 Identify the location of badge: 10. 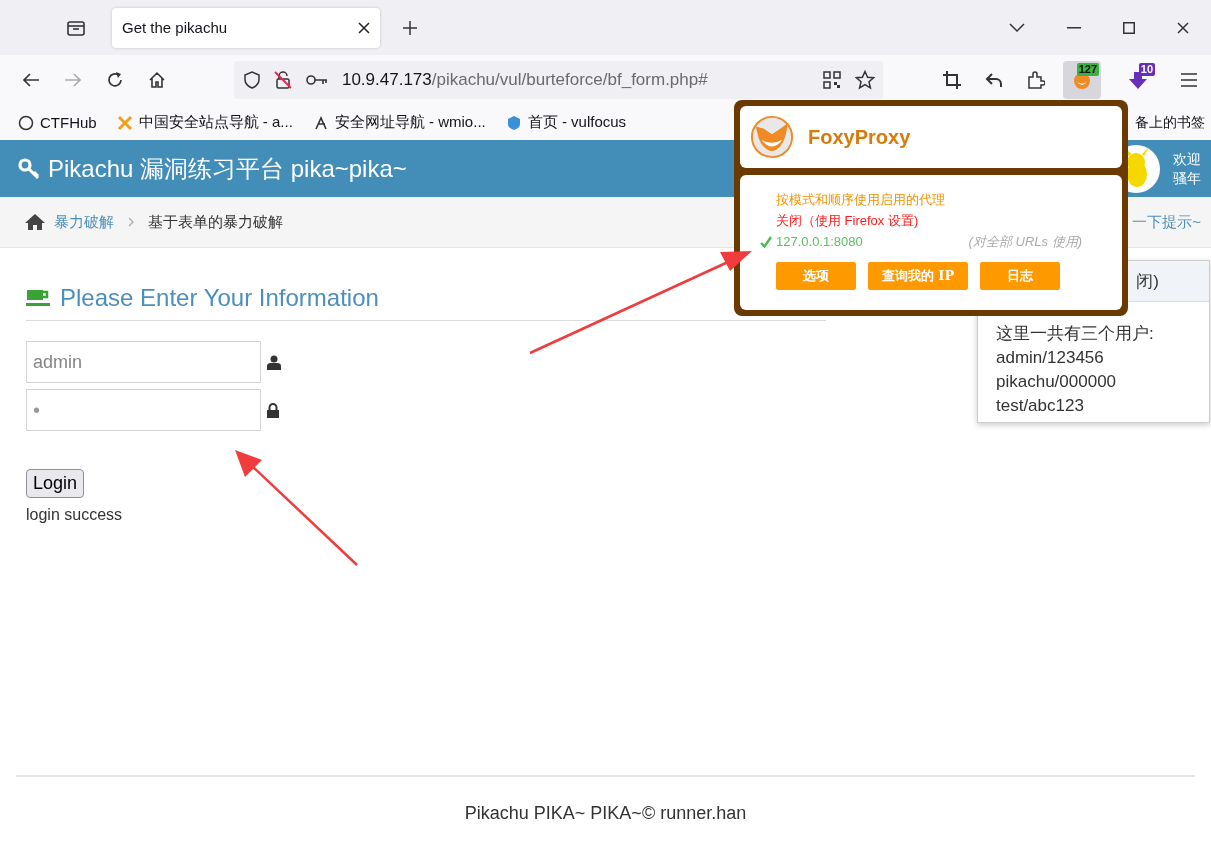
(1147, 69).